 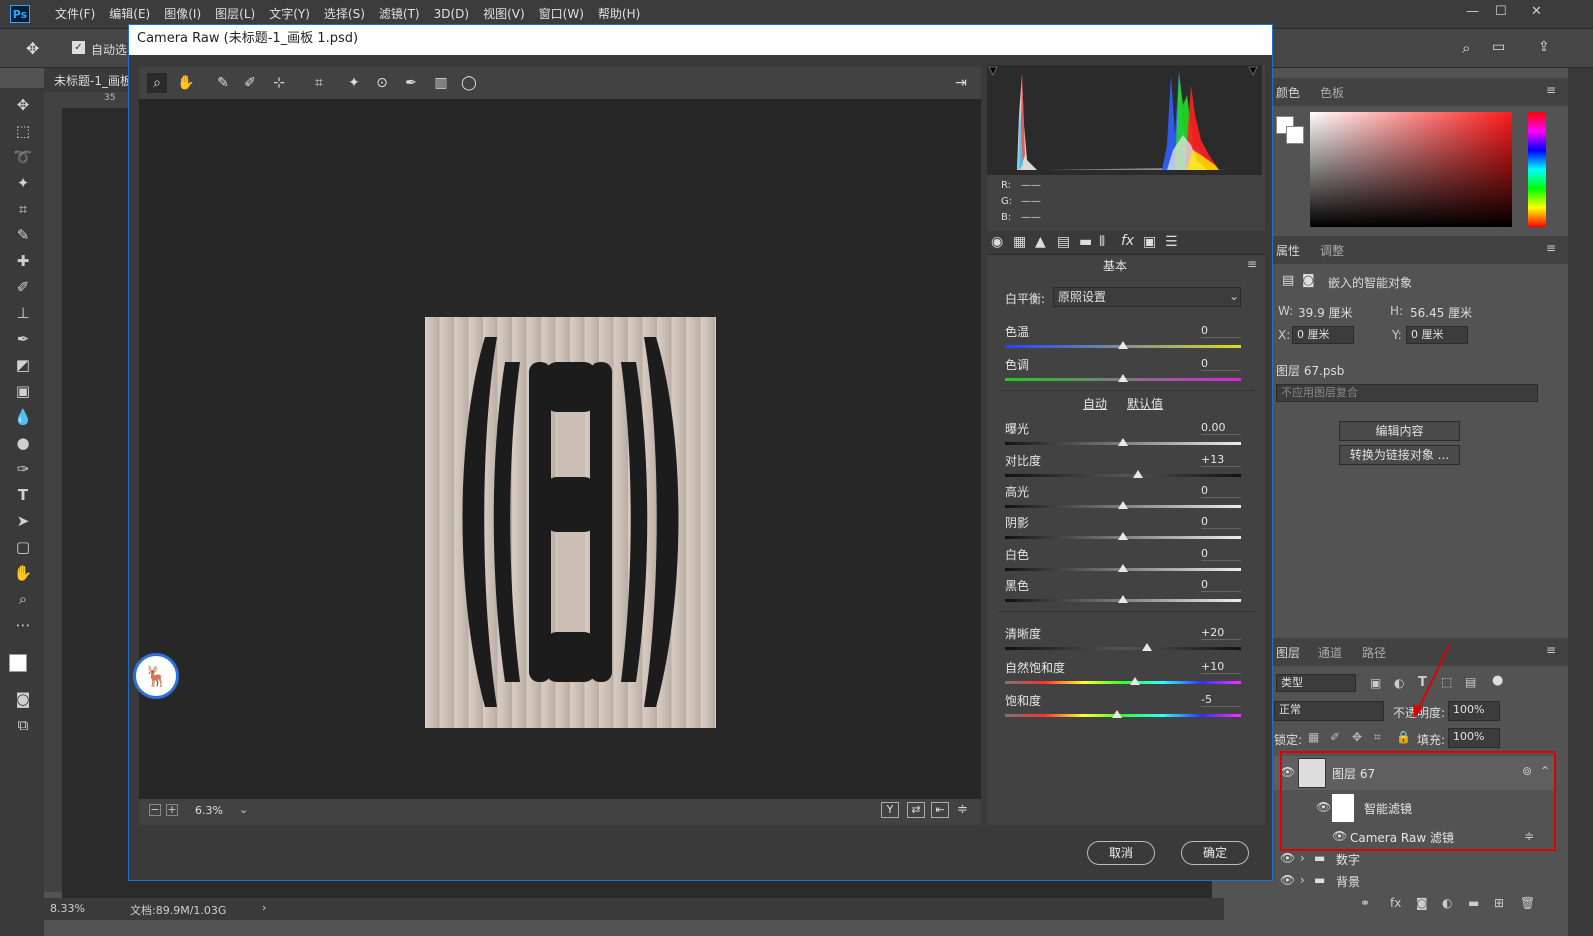 I want to click on tab-color: 颜色, so click(x=1288, y=92).